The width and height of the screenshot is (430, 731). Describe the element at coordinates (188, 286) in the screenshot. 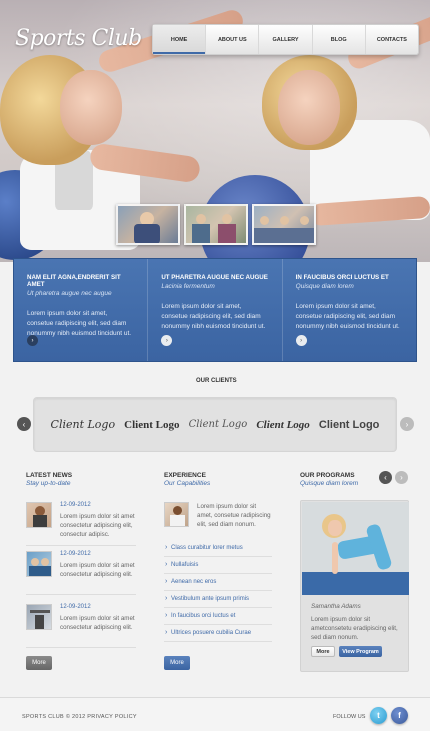

I see `feature-subtitle: Lacinia fermentum` at that location.